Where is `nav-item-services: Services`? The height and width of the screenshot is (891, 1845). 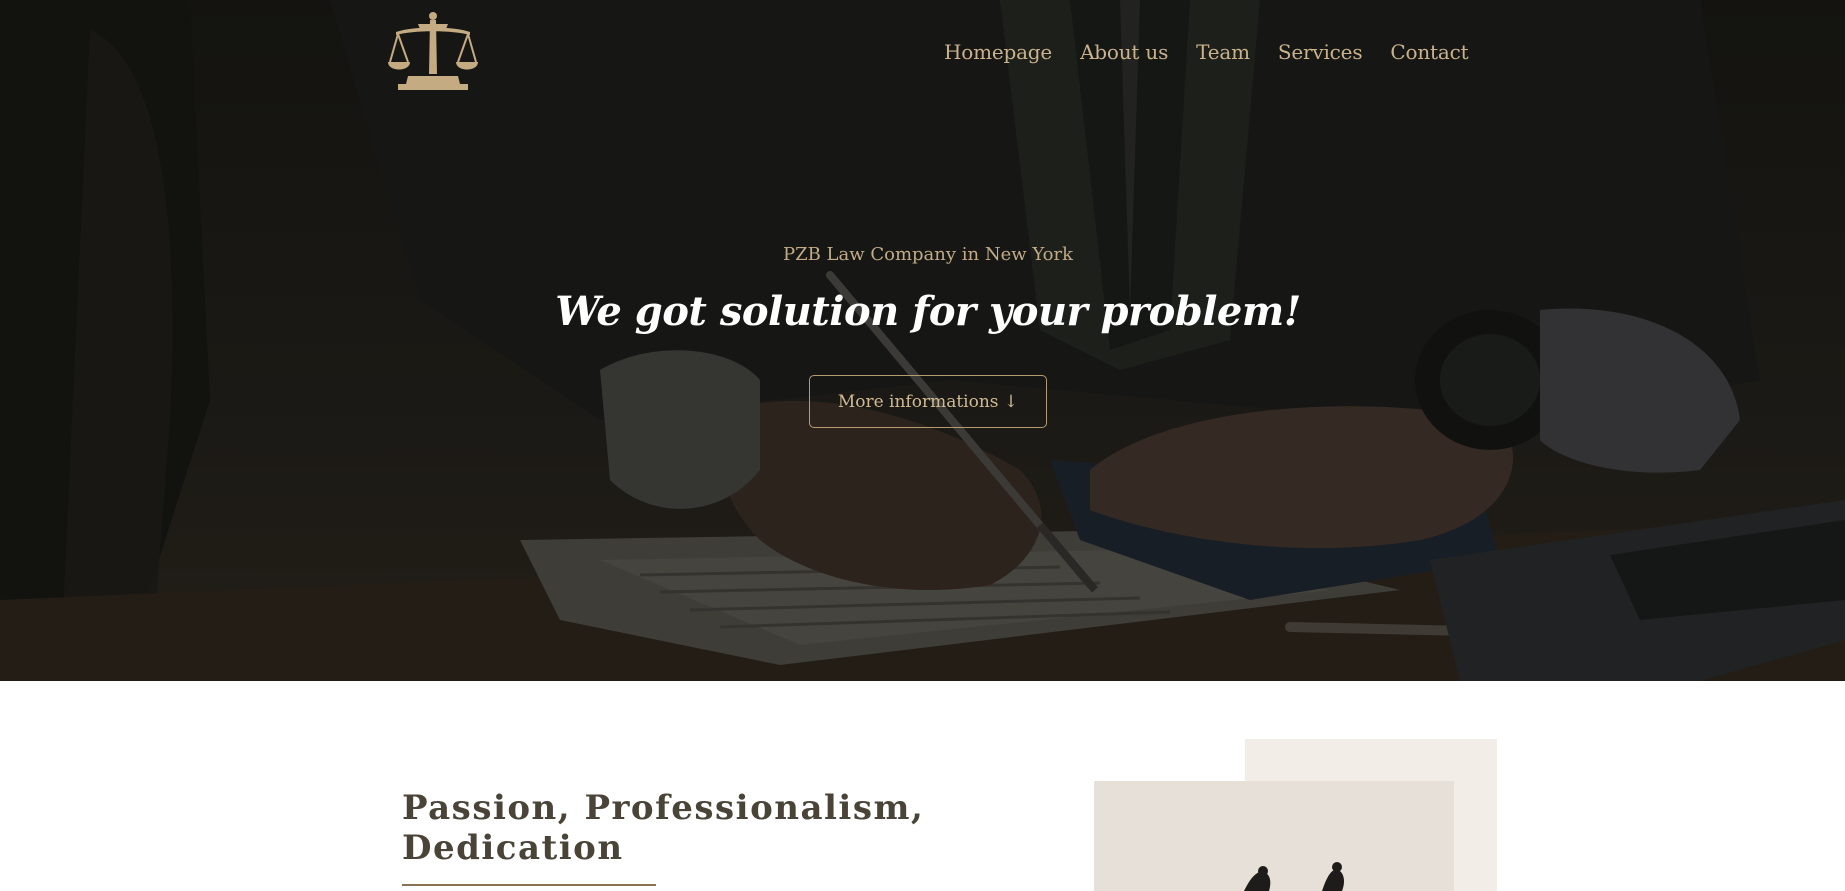 nav-item-services: Services is located at coordinates (1320, 52).